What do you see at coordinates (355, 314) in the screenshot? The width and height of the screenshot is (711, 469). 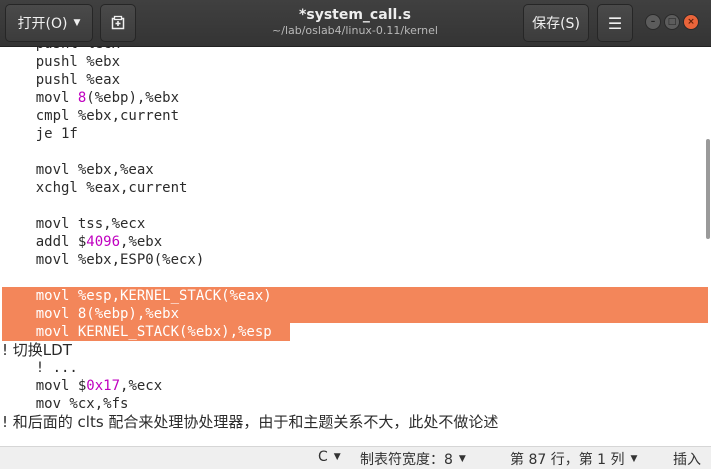 I see `selected-code-line: movl 8(%ebp),%ebx` at bounding box center [355, 314].